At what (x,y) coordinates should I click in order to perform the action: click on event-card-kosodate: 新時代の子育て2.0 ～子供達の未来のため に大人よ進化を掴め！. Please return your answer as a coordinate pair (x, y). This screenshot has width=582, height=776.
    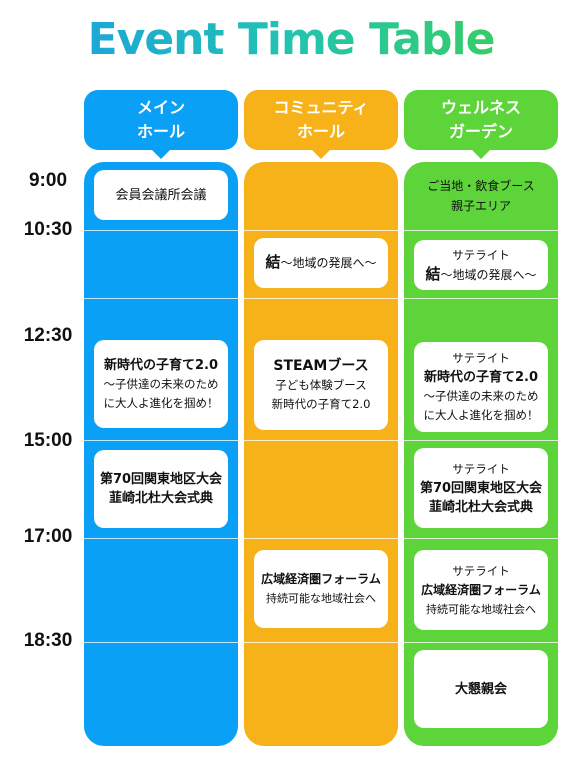
    Looking at the image, I should click on (161, 384).